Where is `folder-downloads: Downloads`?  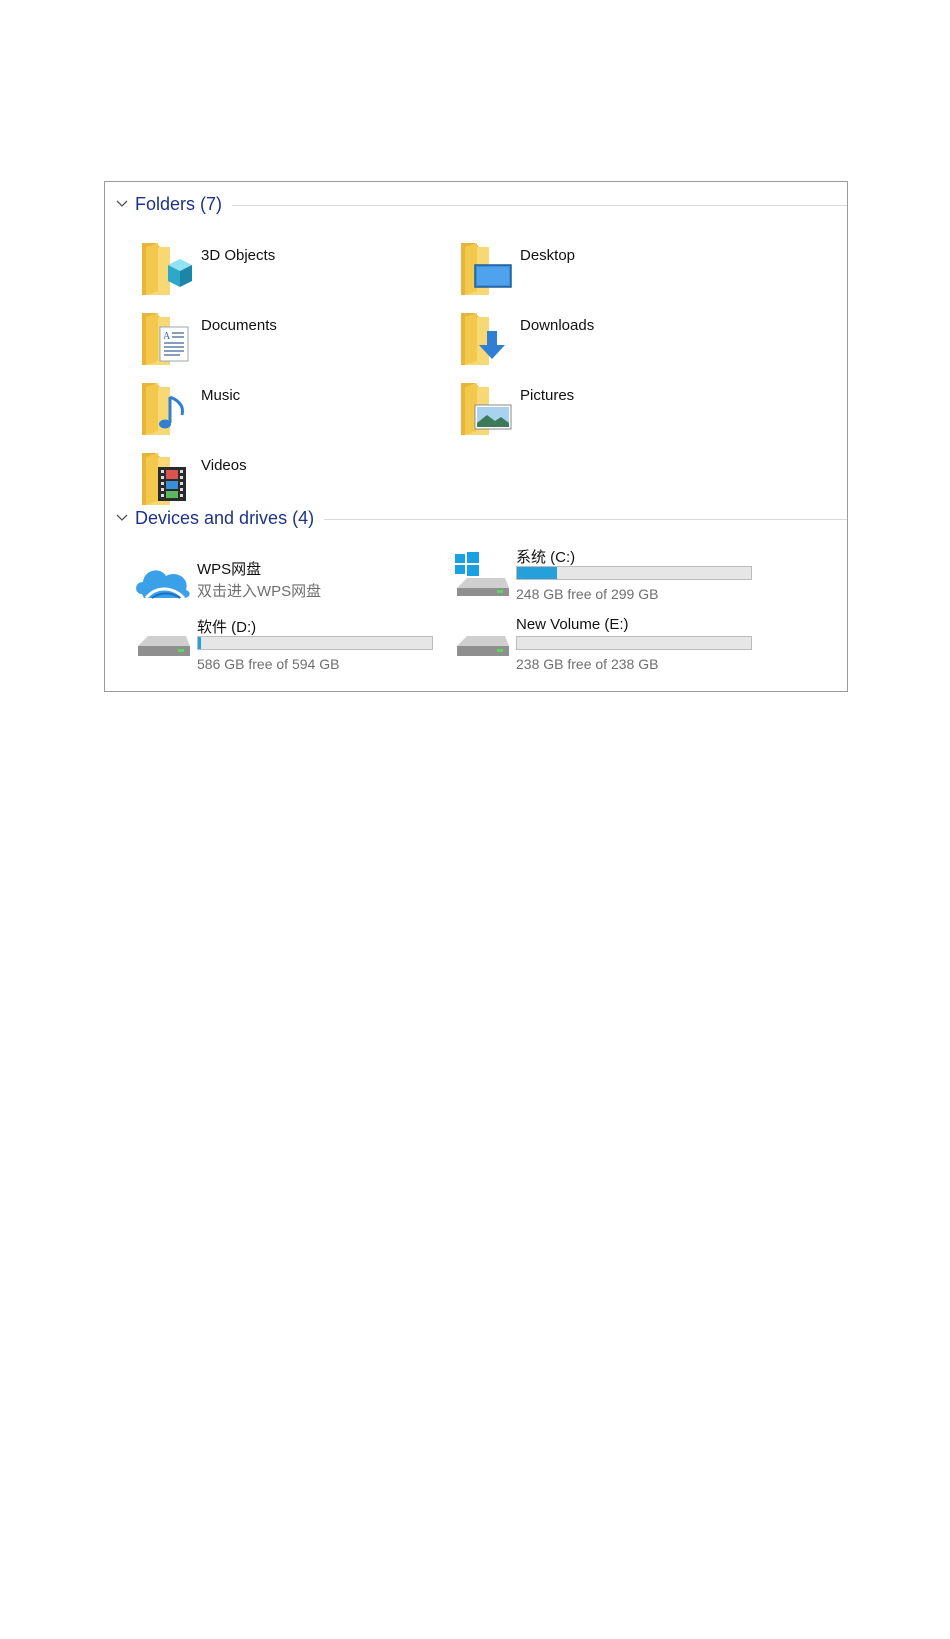
folder-downloads: Downloads is located at coordinates (609, 341).